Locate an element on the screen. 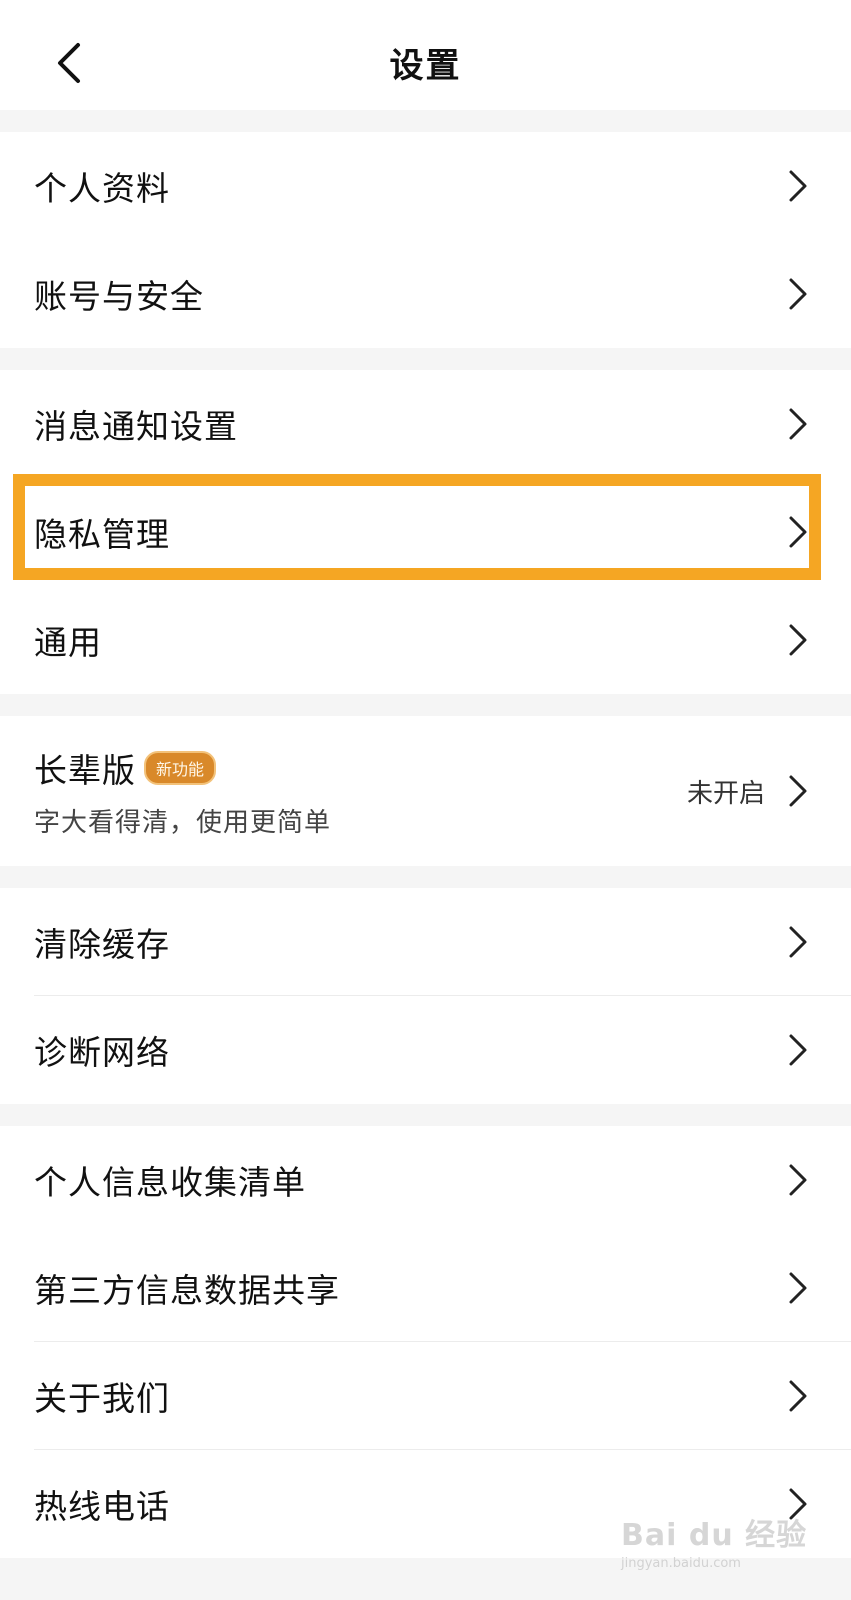  watermark: Bai du 经验 jingyan.baidu.com is located at coordinates (716, 1550).